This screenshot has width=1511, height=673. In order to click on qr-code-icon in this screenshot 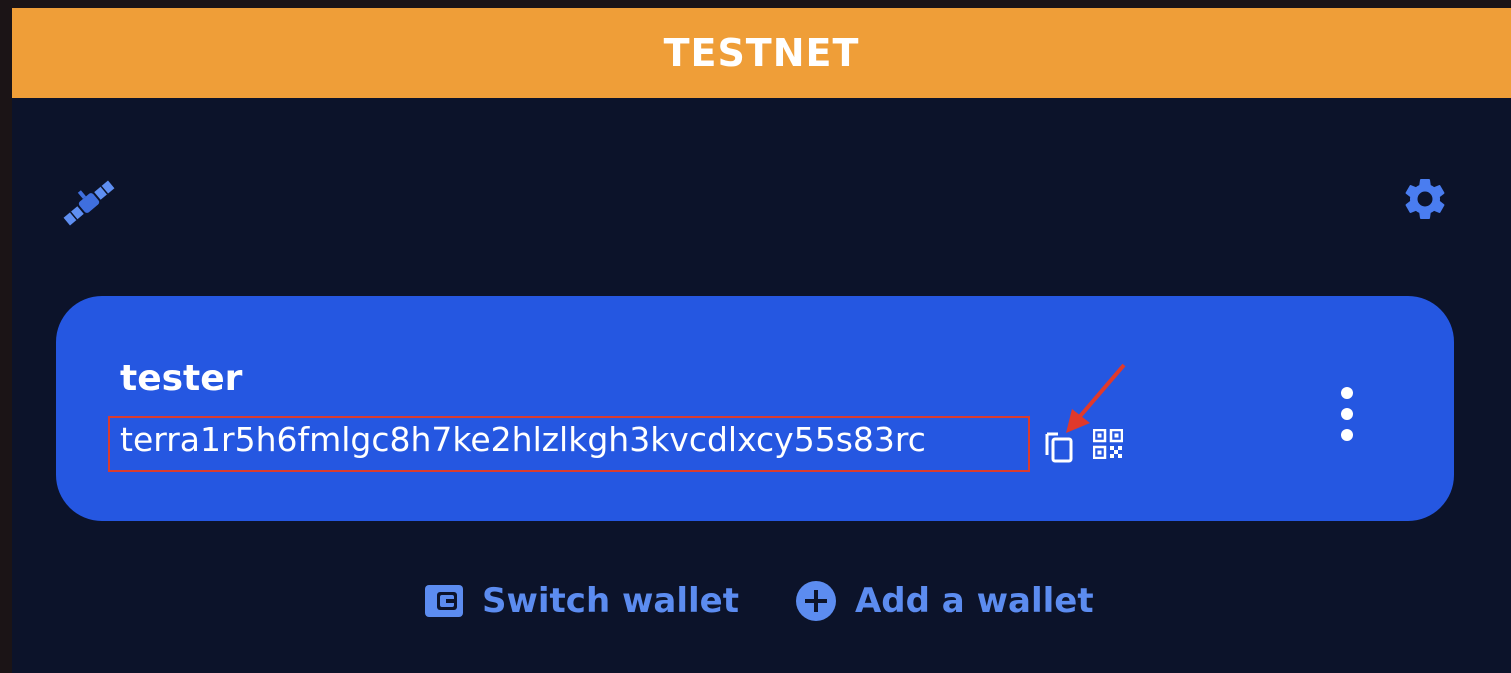, I will do `click(1108, 444)`.